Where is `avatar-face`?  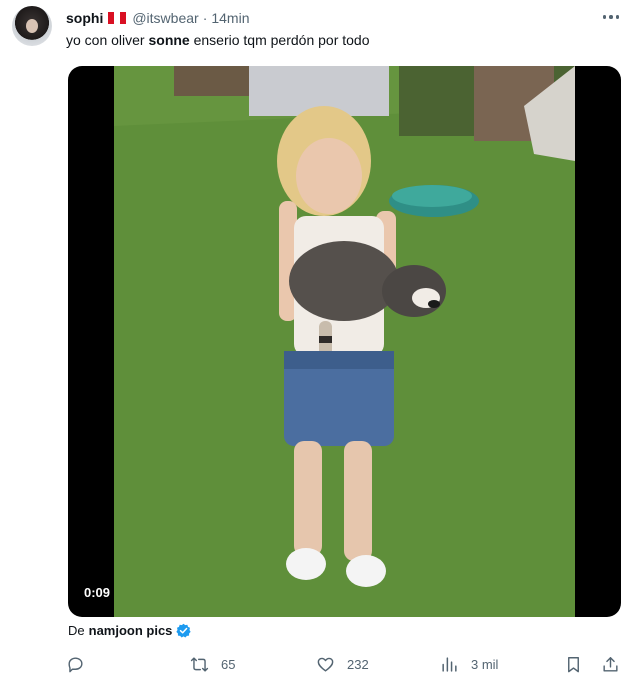 avatar-face is located at coordinates (32, 26).